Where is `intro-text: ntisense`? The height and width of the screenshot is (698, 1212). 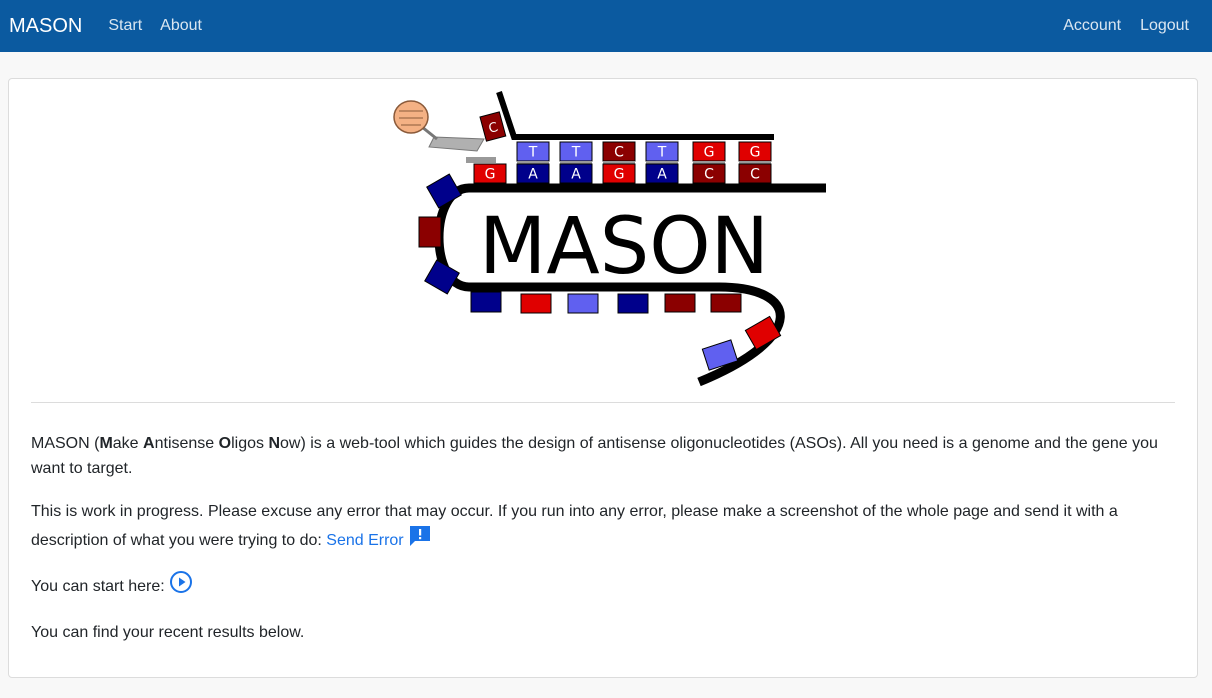
intro-text: ntisense is located at coordinates (186, 443).